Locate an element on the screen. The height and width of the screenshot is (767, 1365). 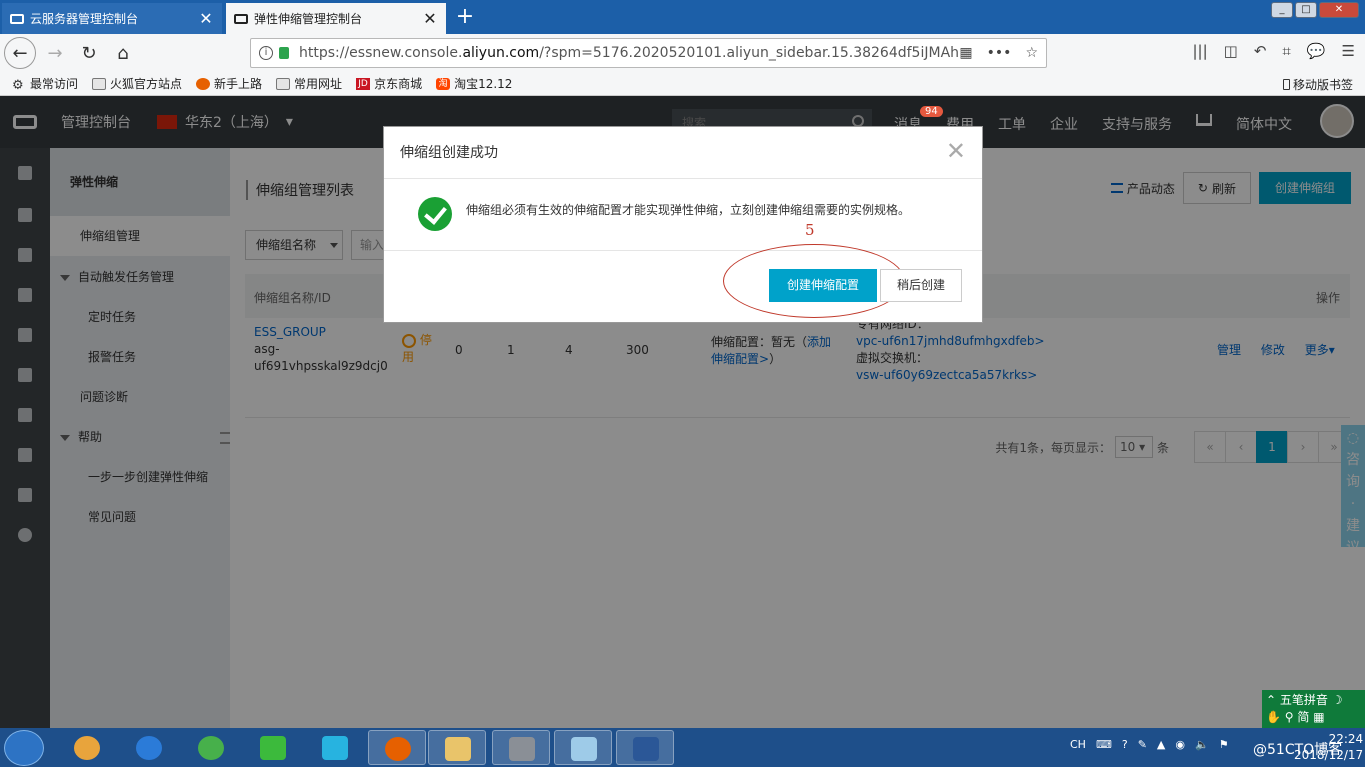
bookmark-taobao: 淘淘宝12.12 is located at coordinates (474, 83).